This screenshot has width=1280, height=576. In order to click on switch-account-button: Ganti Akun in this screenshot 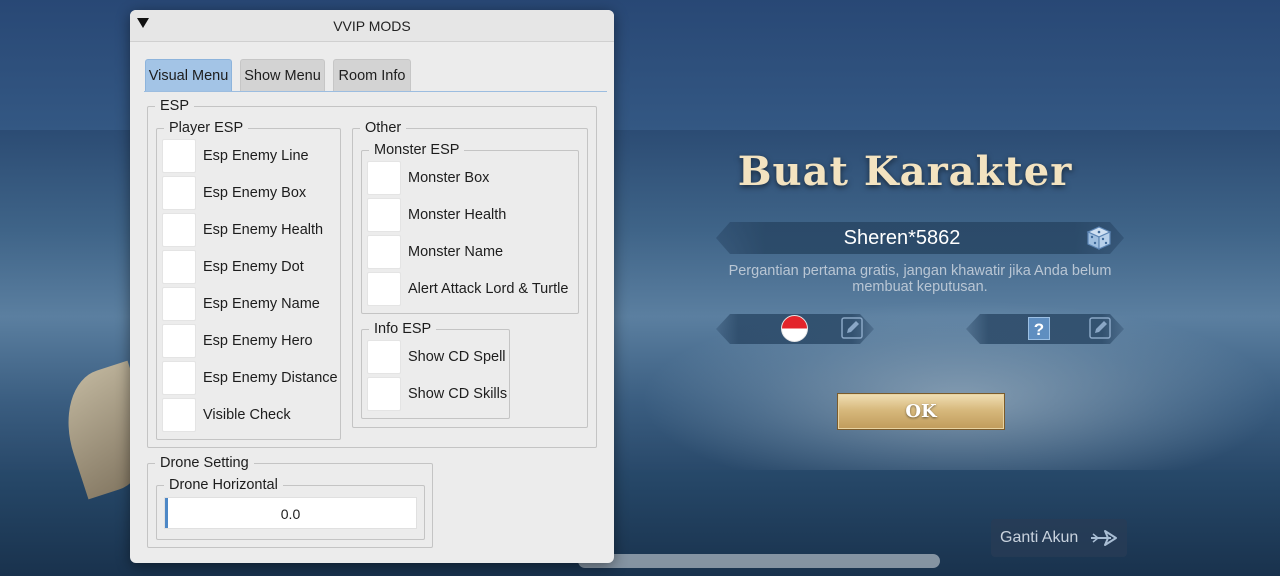, I will do `click(1059, 538)`.